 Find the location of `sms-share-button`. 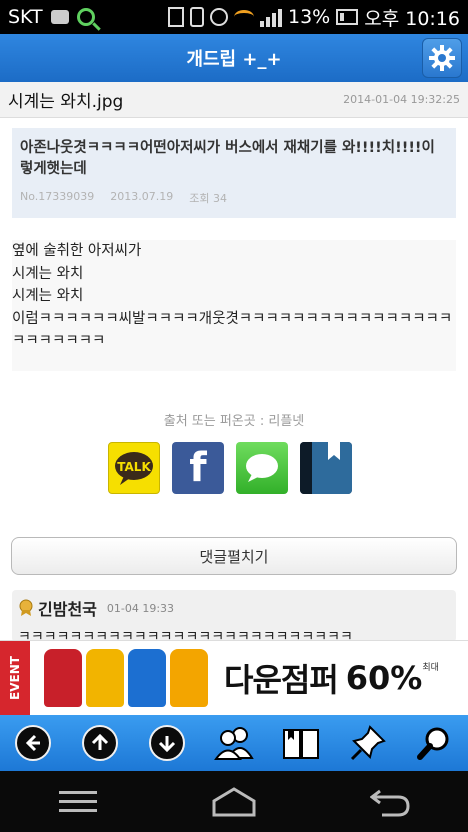

sms-share-button is located at coordinates (262, 468).